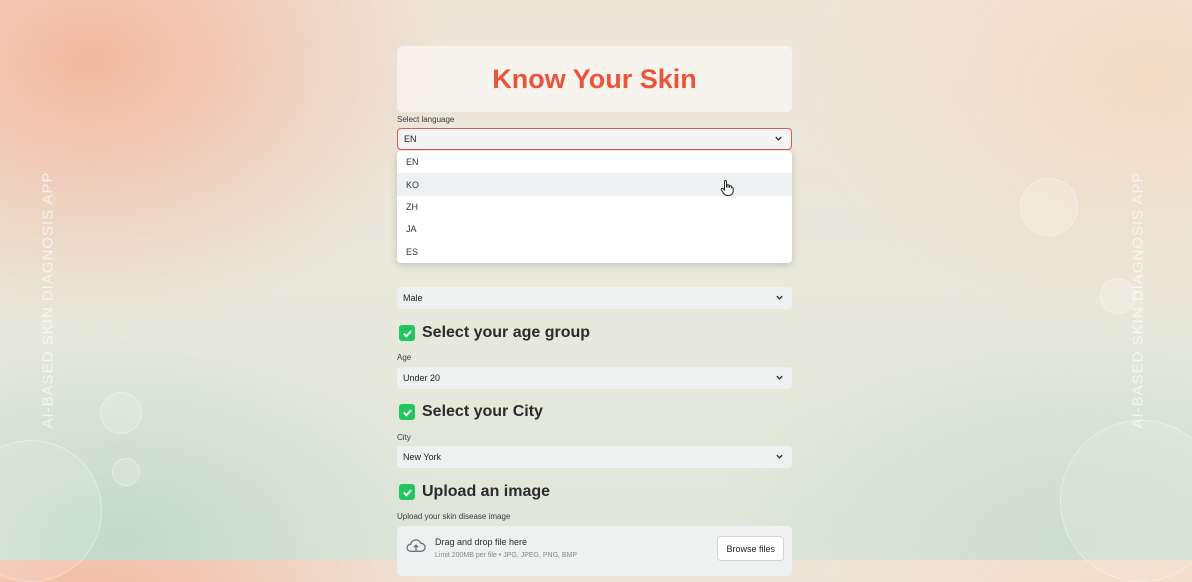  What do you see at coordinates (594, 139) in the screenshot?
I see `language-select: EN` at bounding box center [594, 139].